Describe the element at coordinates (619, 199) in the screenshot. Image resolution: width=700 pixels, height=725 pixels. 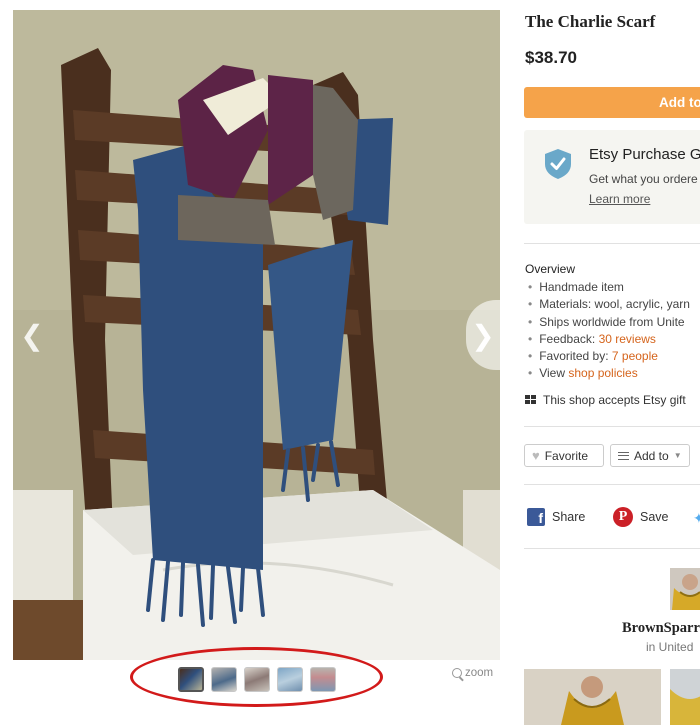
I see `learn-more-link: Learn more` at that location.